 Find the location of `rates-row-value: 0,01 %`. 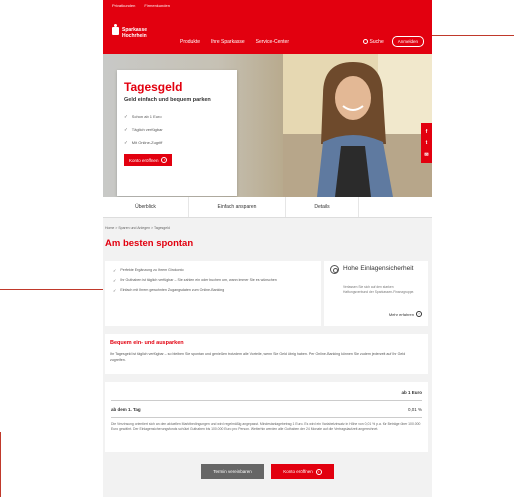

rates-row-value: 0,01 % is located at coordinates (414, 409).